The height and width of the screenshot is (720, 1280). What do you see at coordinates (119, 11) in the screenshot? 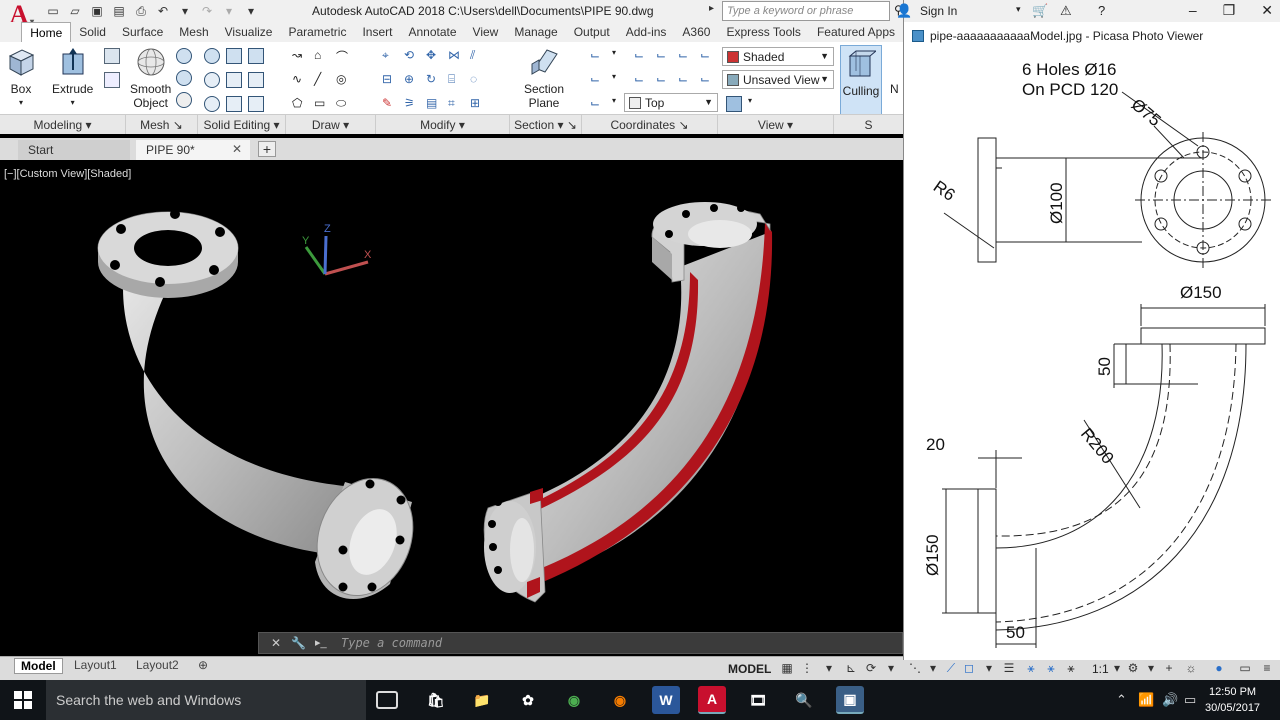
I see `save-as-icon: ▤` at bounding box center [119, 11].